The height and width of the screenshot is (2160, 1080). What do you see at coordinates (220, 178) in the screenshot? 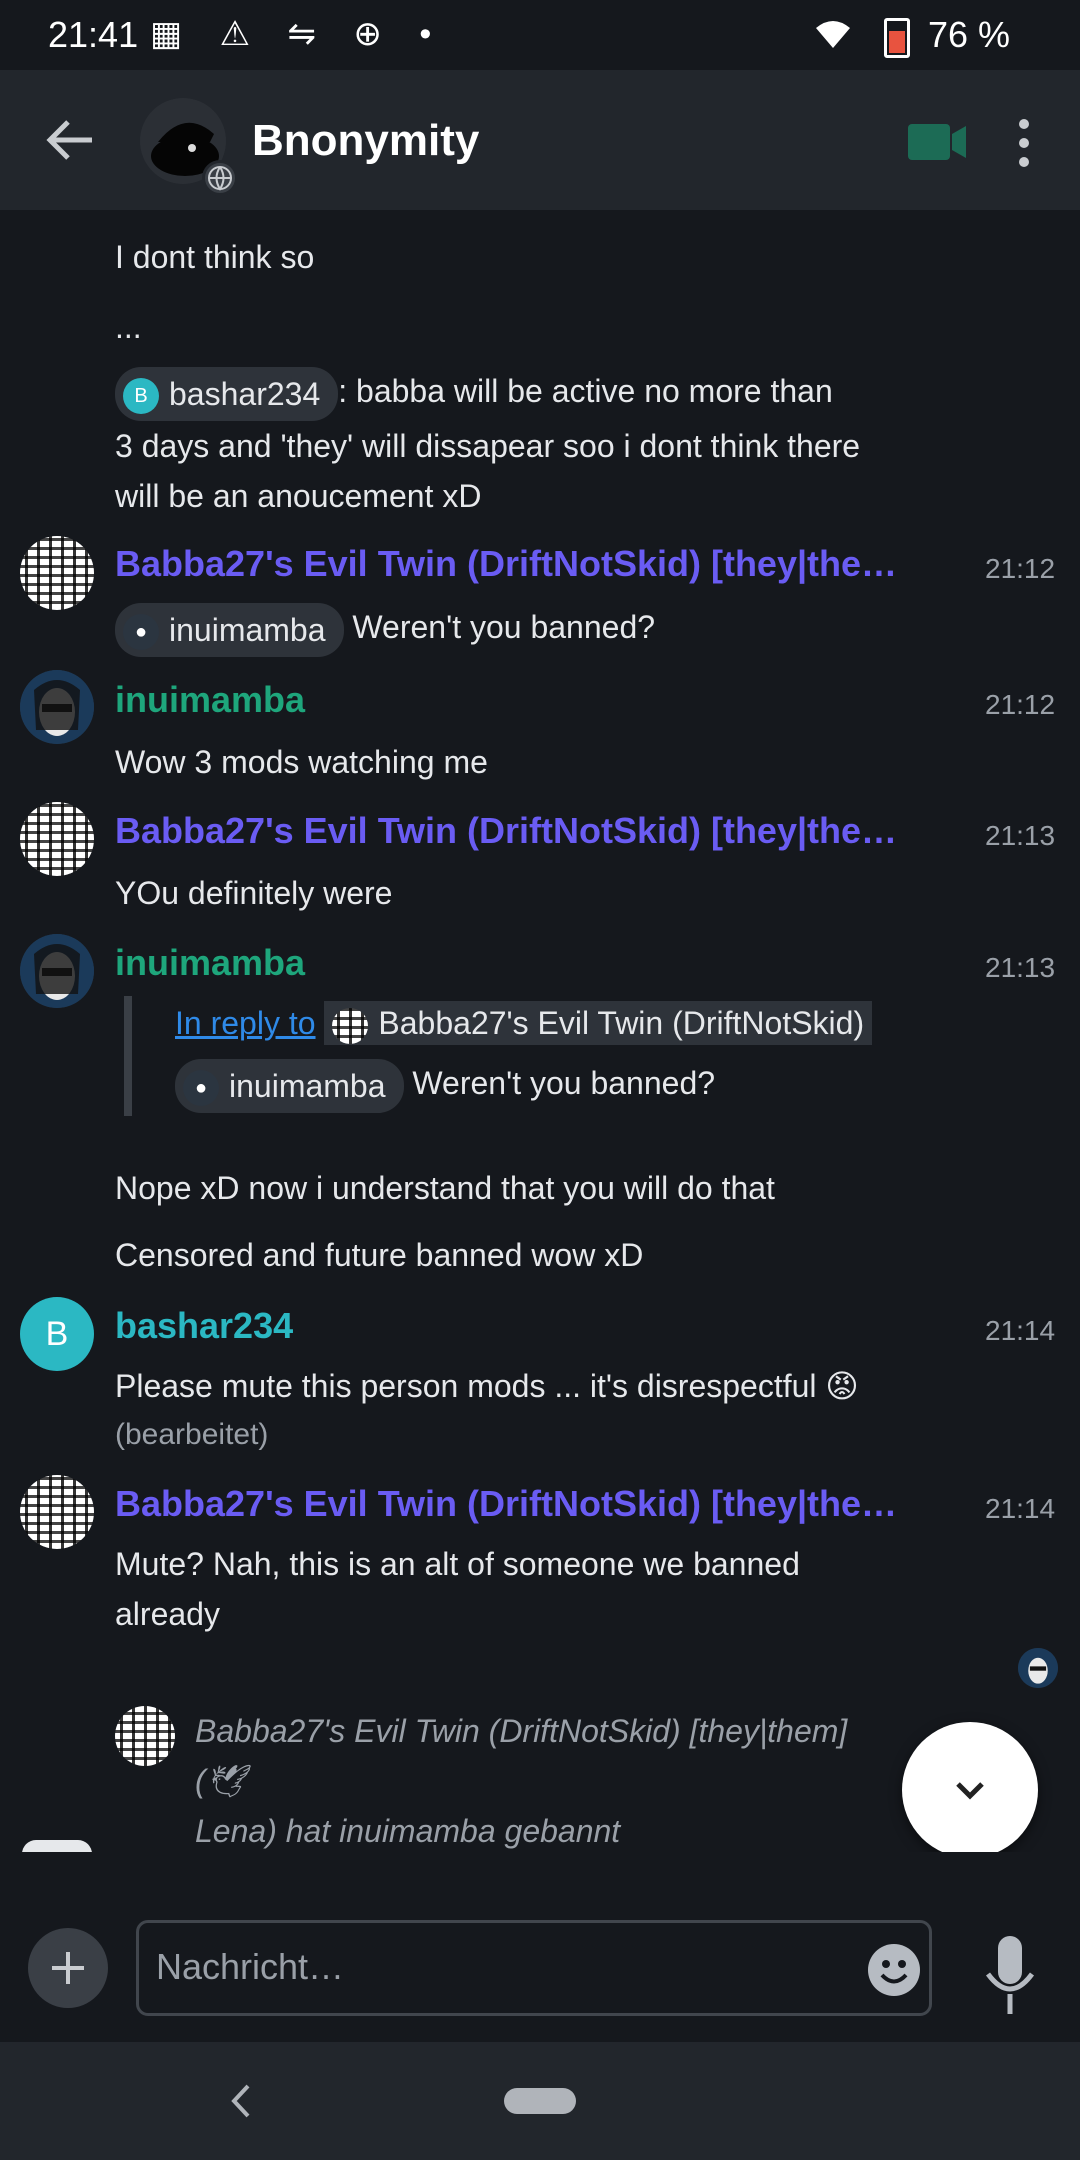
I see `globe-icon` at bounding box center [220, 178].